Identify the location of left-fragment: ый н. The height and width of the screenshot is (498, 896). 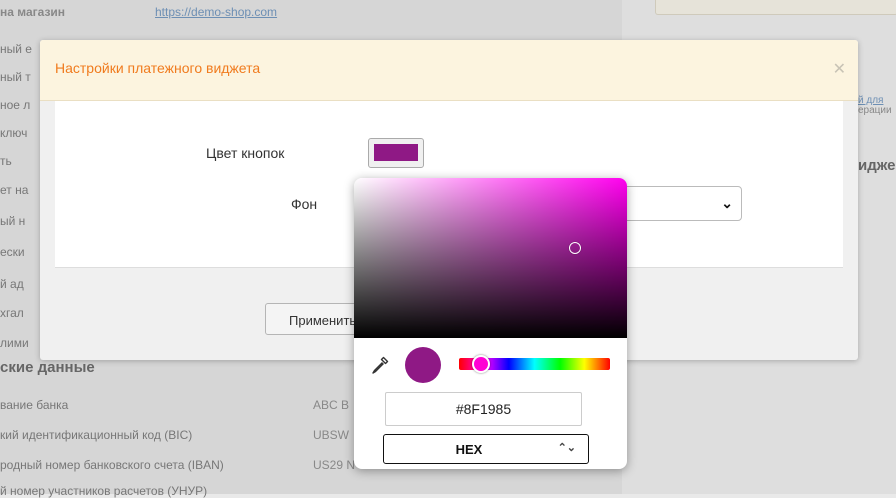
(13, 221).